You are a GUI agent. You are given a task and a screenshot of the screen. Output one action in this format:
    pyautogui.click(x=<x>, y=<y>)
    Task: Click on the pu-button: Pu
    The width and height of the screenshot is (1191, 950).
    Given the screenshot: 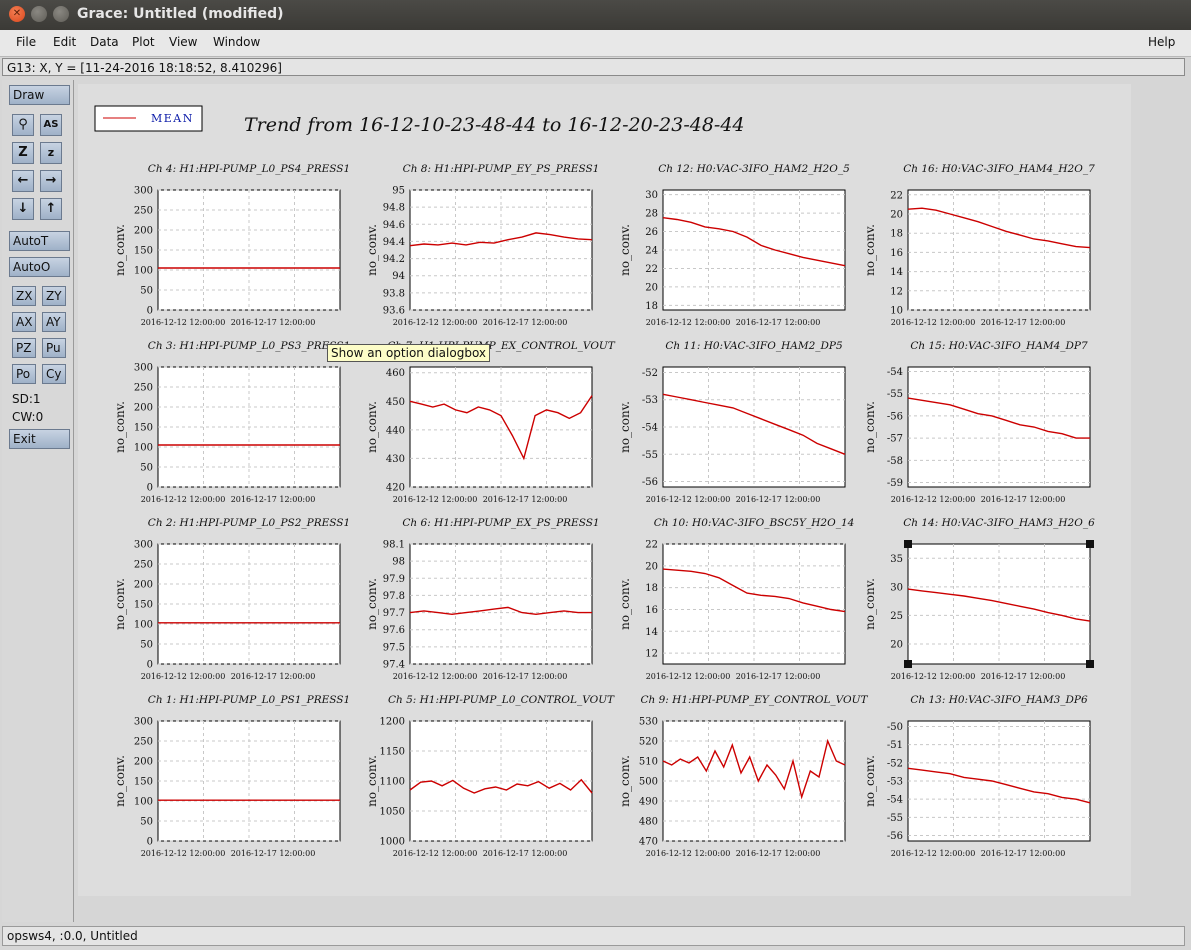 What is the action you would take?
    pyautogui.click(x=54, y=348)
    